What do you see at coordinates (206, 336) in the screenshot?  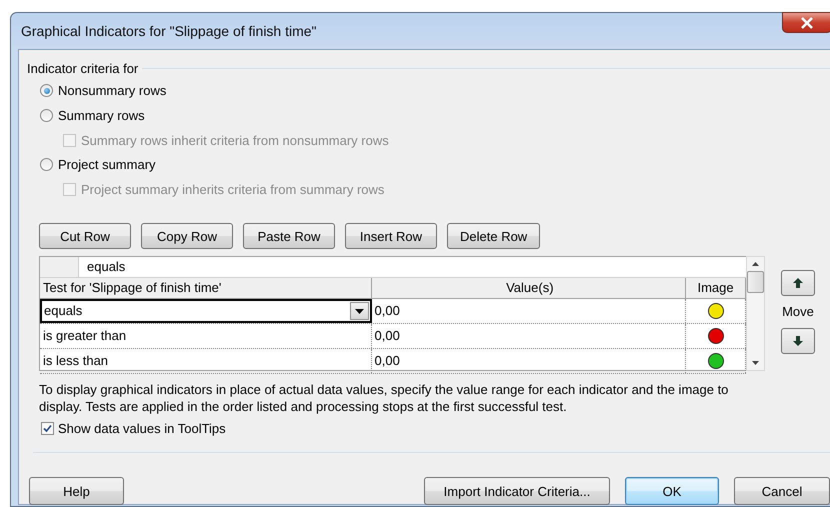 I see `table-cell: is greater than` at bounding box center [206, 336].